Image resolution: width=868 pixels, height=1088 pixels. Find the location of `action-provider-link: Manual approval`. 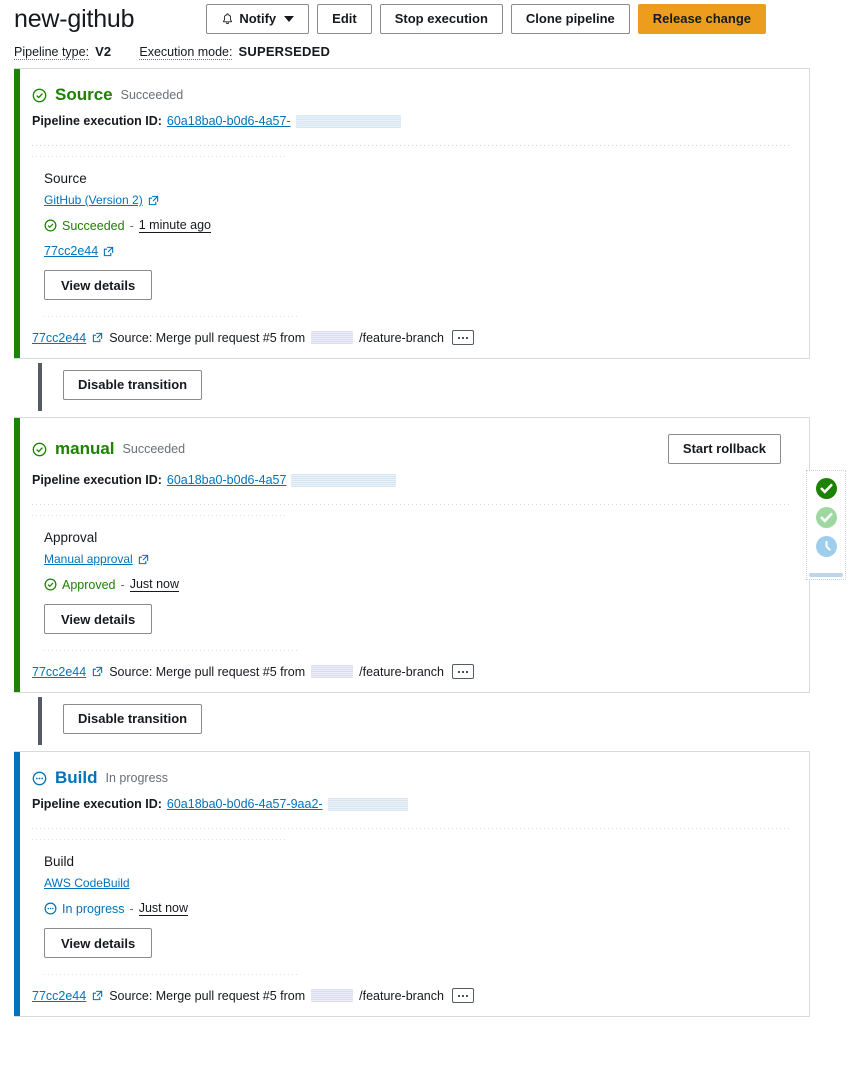

action-provider-link: Manual approval is located at coordinates (88, 559).